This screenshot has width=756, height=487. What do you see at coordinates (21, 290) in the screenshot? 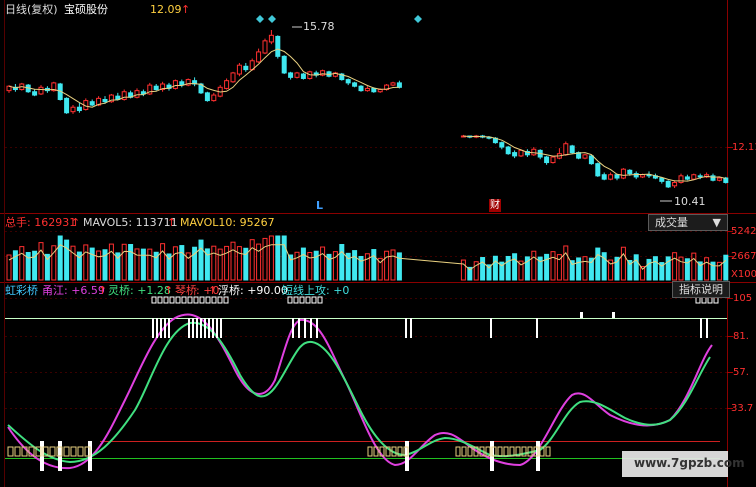
I see `indicator-name: 虹彩桥` at bounding box center [21, 290].